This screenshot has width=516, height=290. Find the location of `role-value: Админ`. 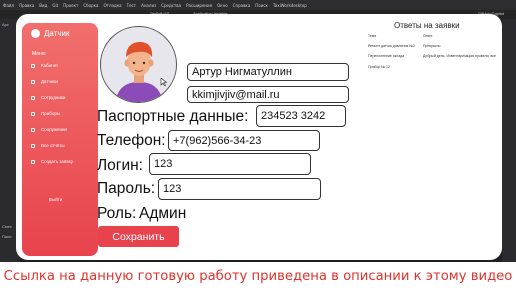

role-value: Админ is located at coordinates (163, 213).